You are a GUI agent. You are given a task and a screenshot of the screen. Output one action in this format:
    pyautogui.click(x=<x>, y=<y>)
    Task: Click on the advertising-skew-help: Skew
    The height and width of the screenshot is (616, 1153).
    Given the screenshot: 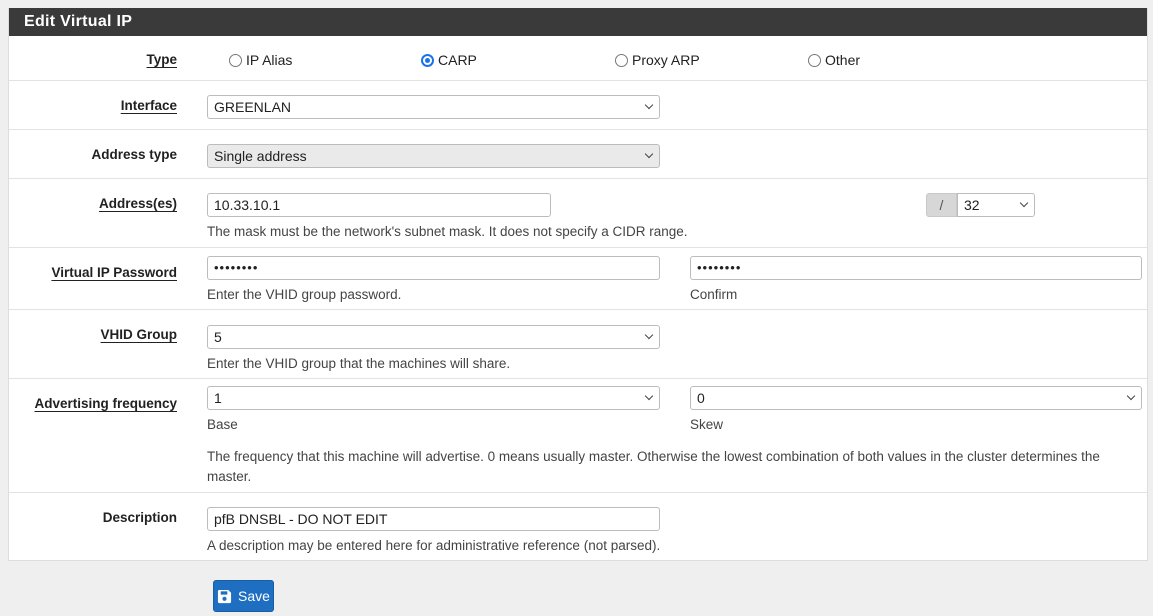 What is the action you would take?
    pyautogui.click(x=707, y=424)
    